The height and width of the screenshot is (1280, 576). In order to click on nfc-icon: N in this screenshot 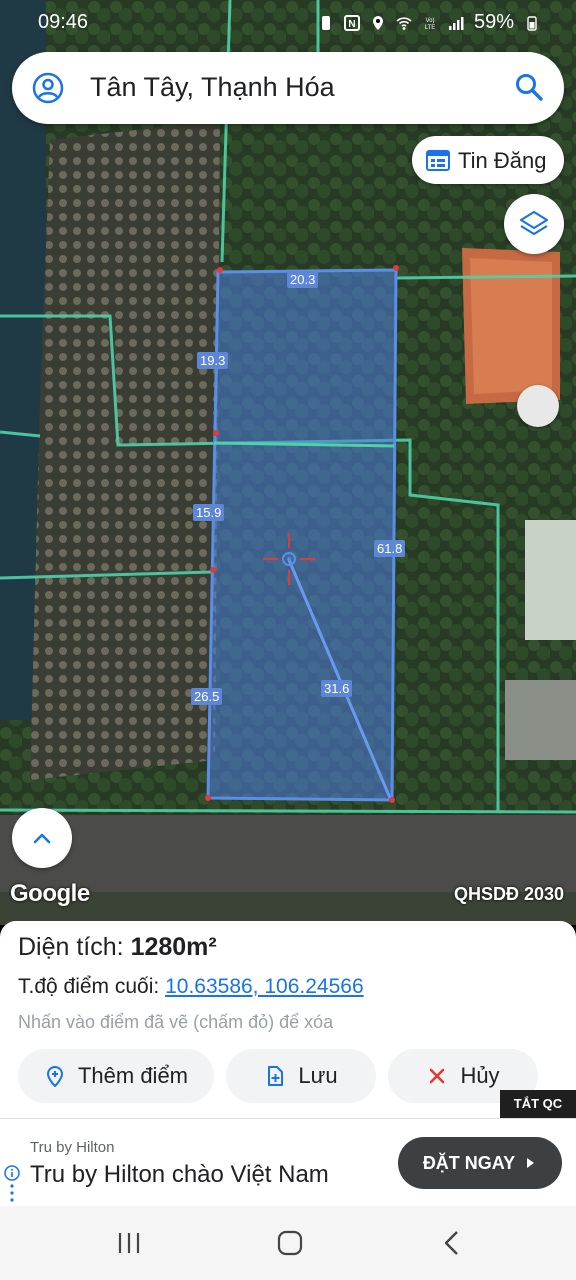, I will do `click(351, 22)`.